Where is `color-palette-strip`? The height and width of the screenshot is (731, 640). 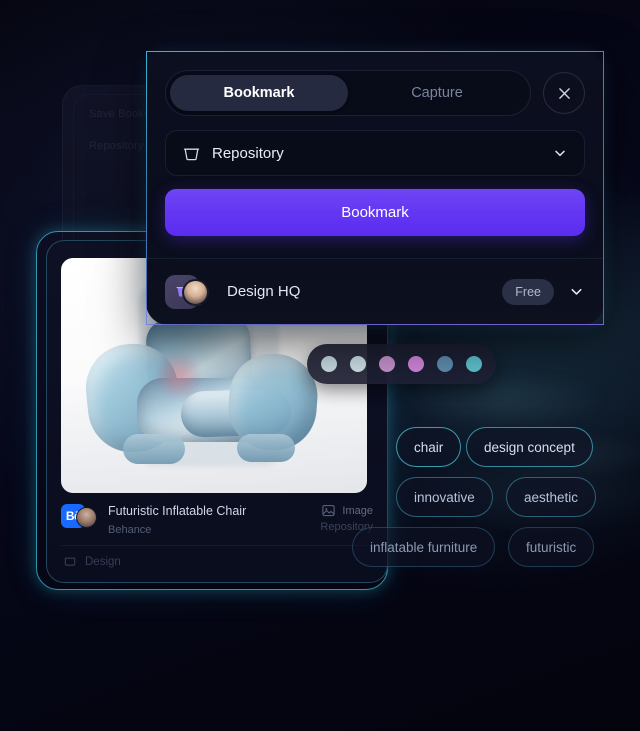 color-palette-strip is located at coordinates (401, 364).